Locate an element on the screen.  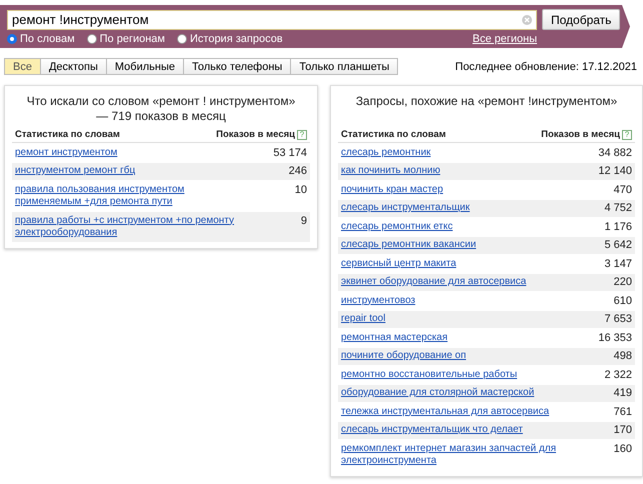
radio-label: По словам is located at coordinates (47, 39).